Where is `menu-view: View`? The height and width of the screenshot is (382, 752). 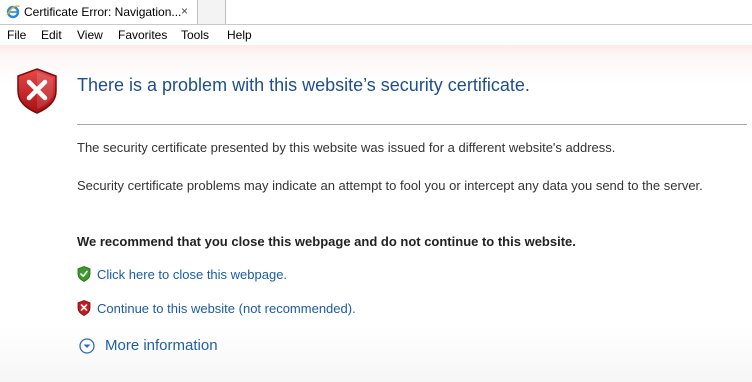 menu-view: View is located at coordinates (90, 35).